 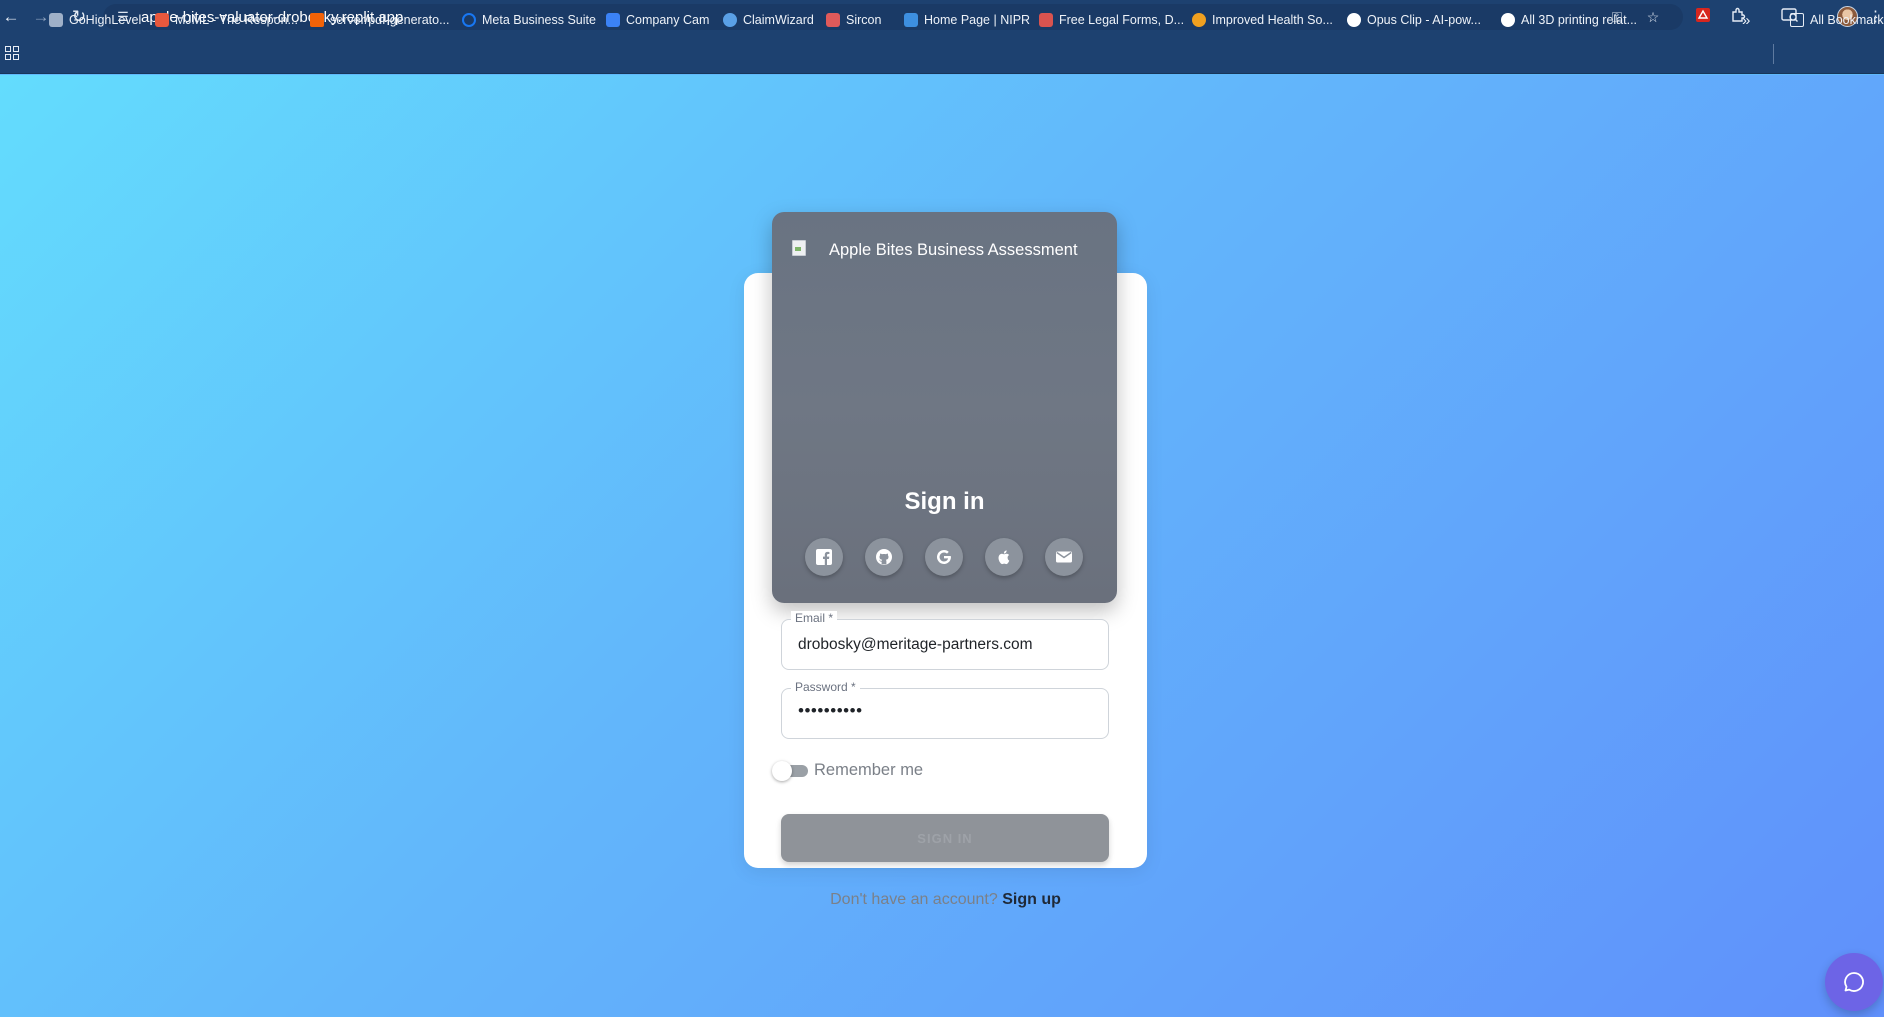 I want to click on email-icon, so click(x=1064, y=557).